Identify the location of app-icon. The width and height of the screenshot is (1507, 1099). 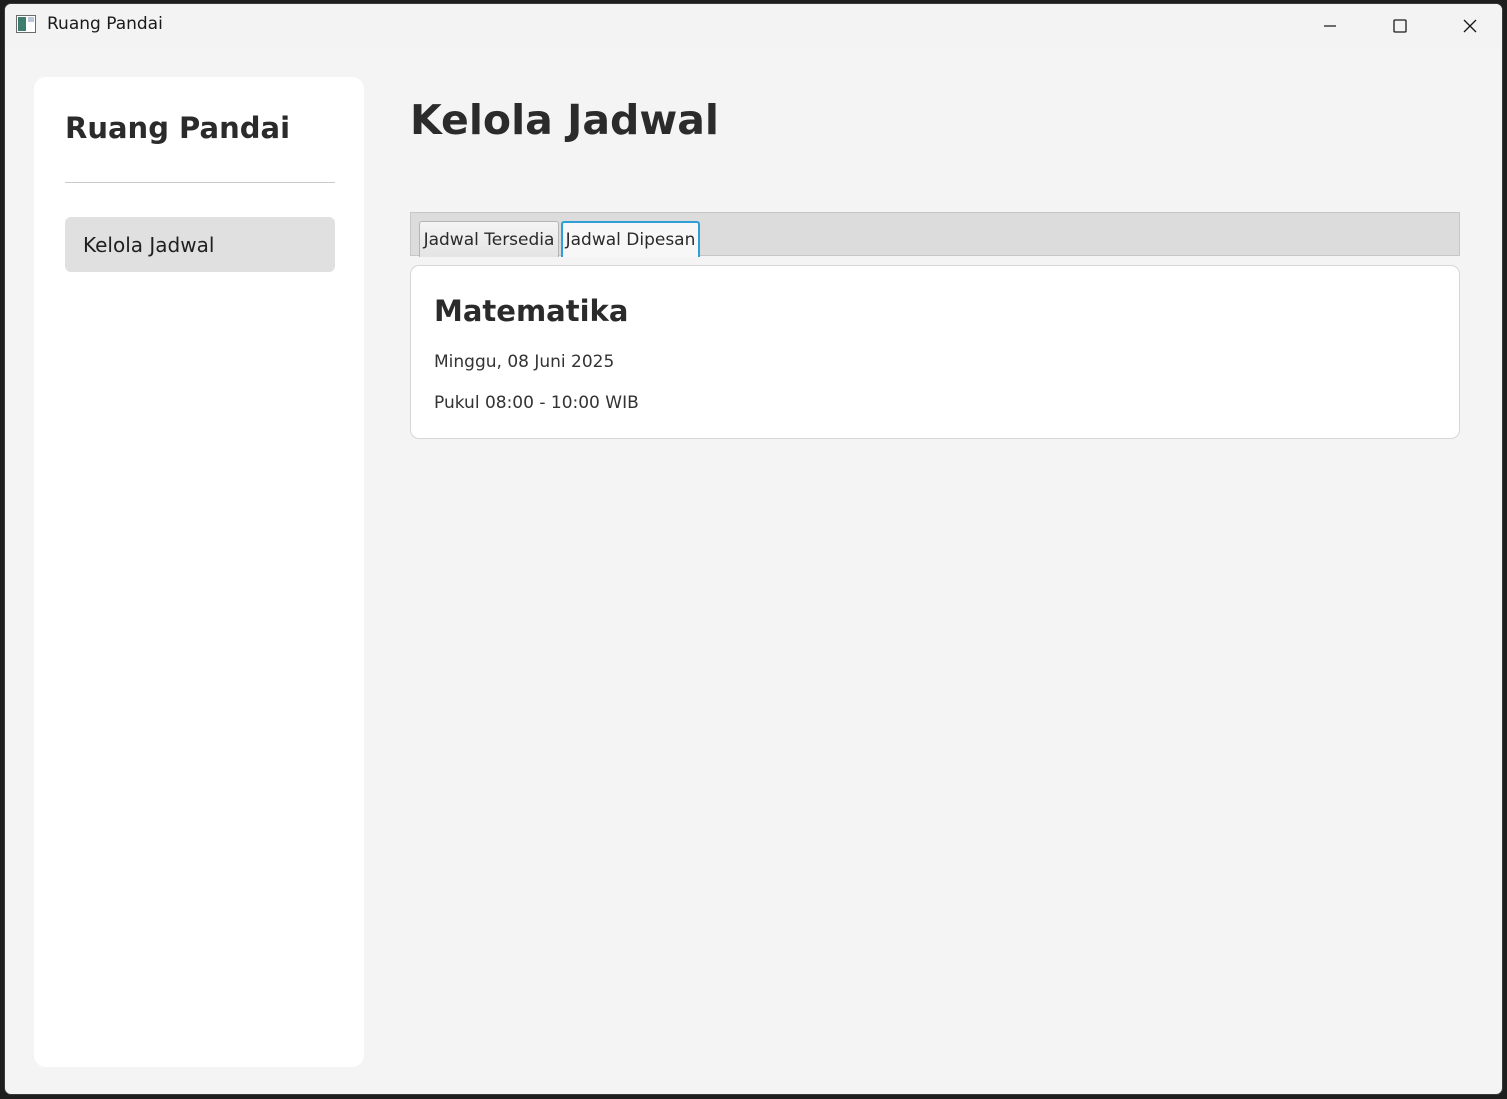
(26, 24).